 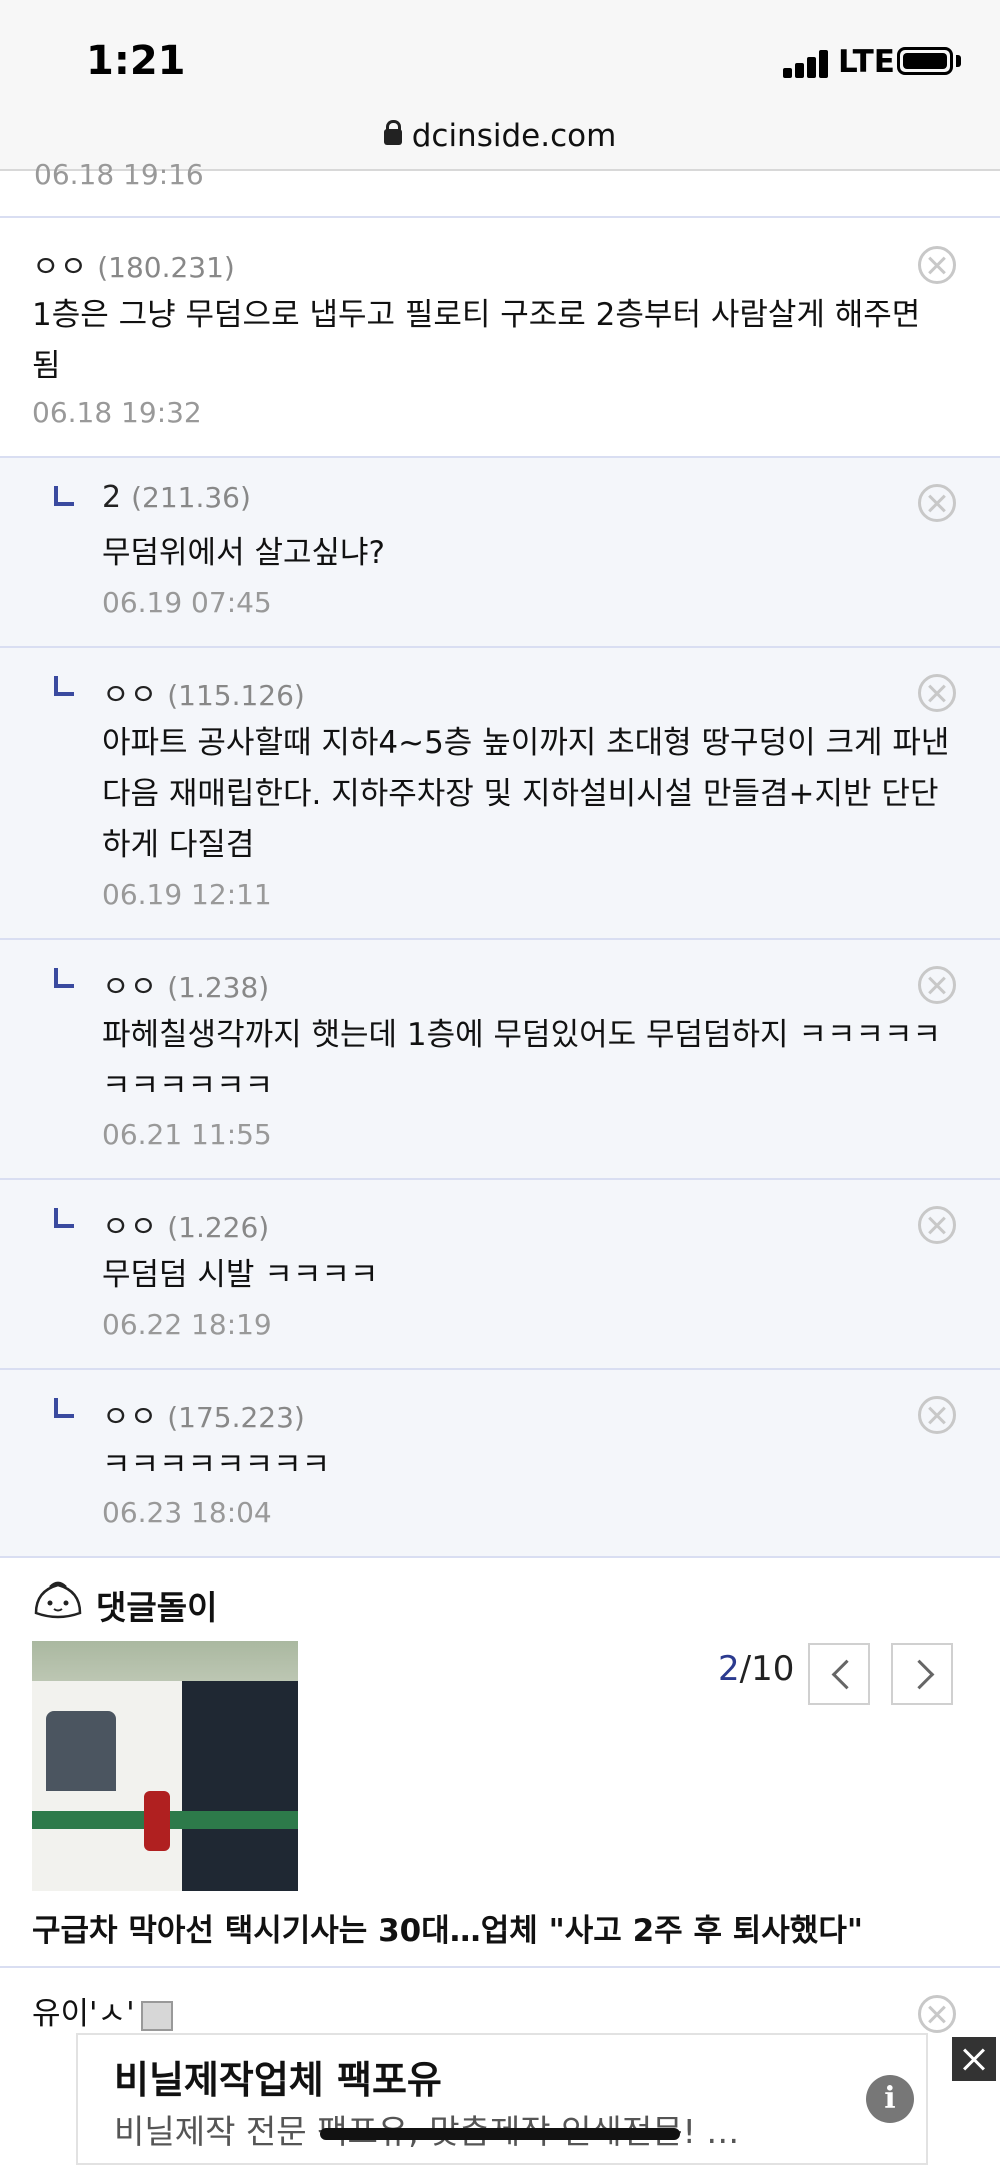 I want to click on comment-date: 06.18 19:32, so click(x=117, y=412).